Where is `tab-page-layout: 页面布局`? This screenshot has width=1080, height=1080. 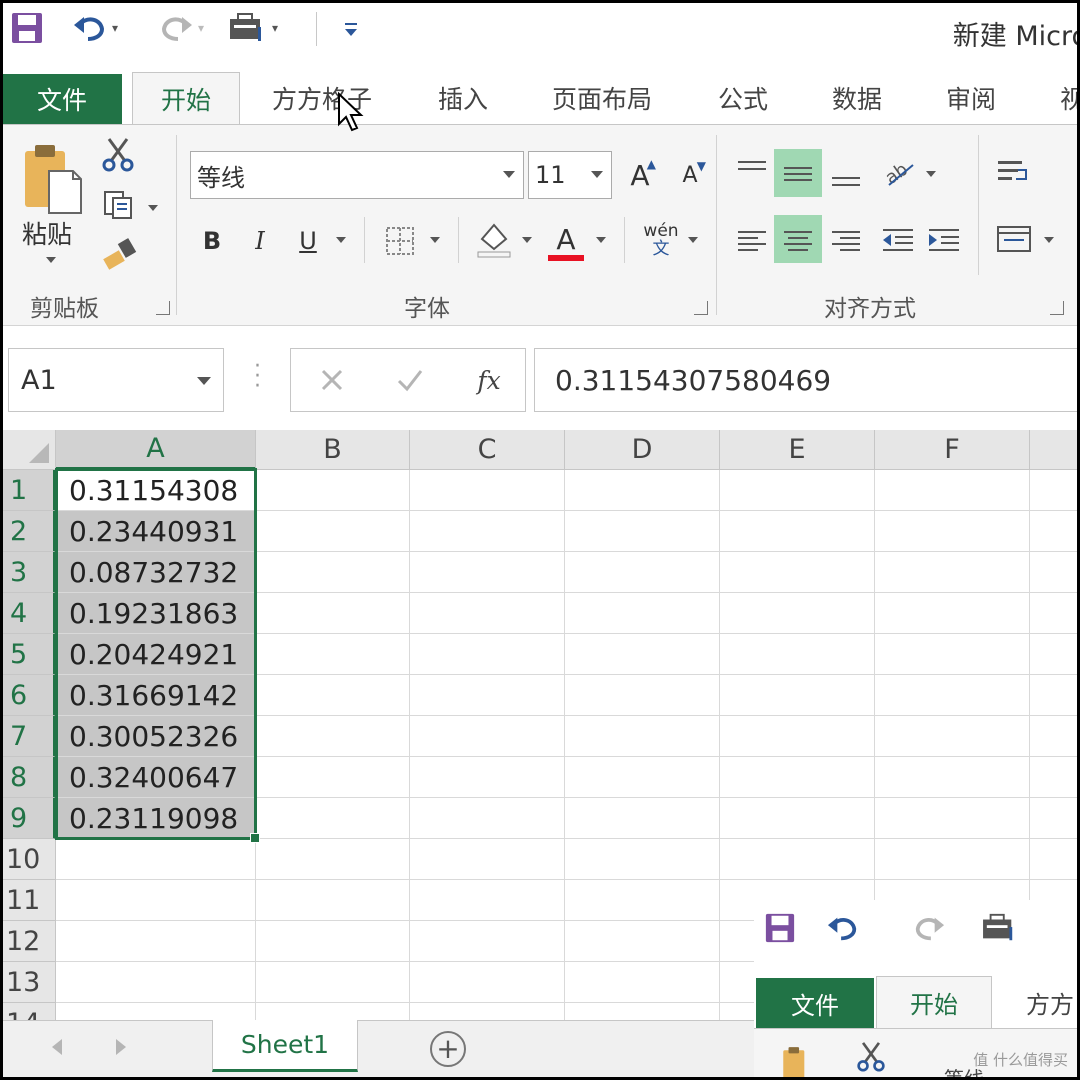 tab-page-layout: 页面布局 is located at coordinates (602, 98).